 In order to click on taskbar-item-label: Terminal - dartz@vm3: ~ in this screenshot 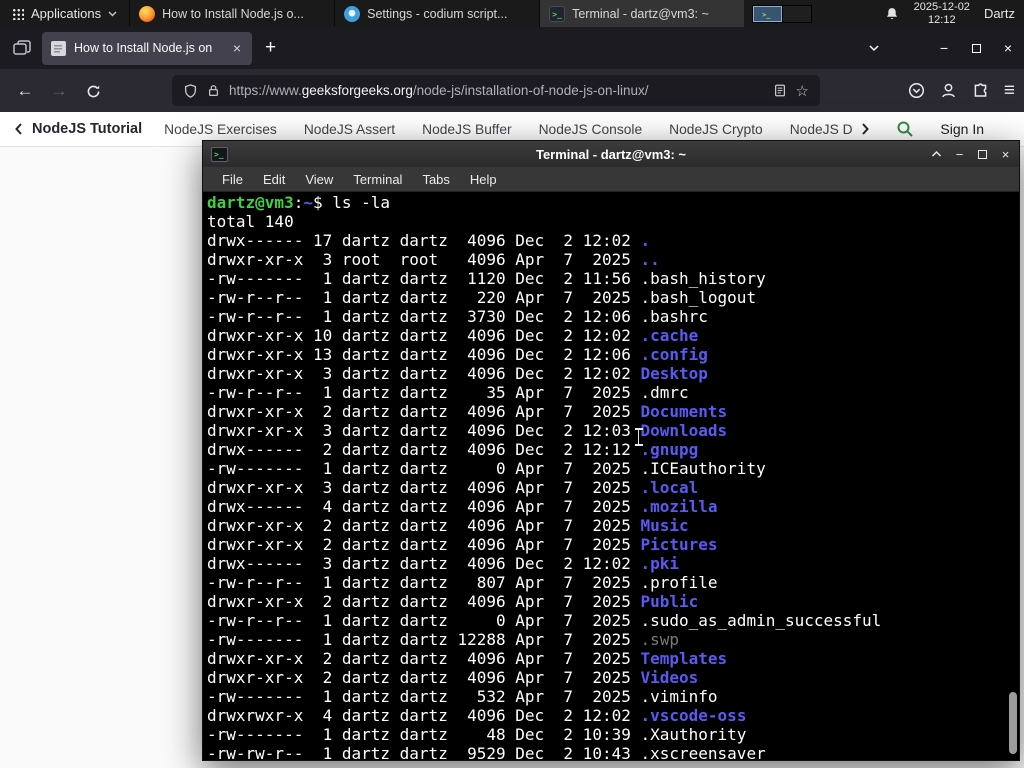, I will do `click(640, 13)`.